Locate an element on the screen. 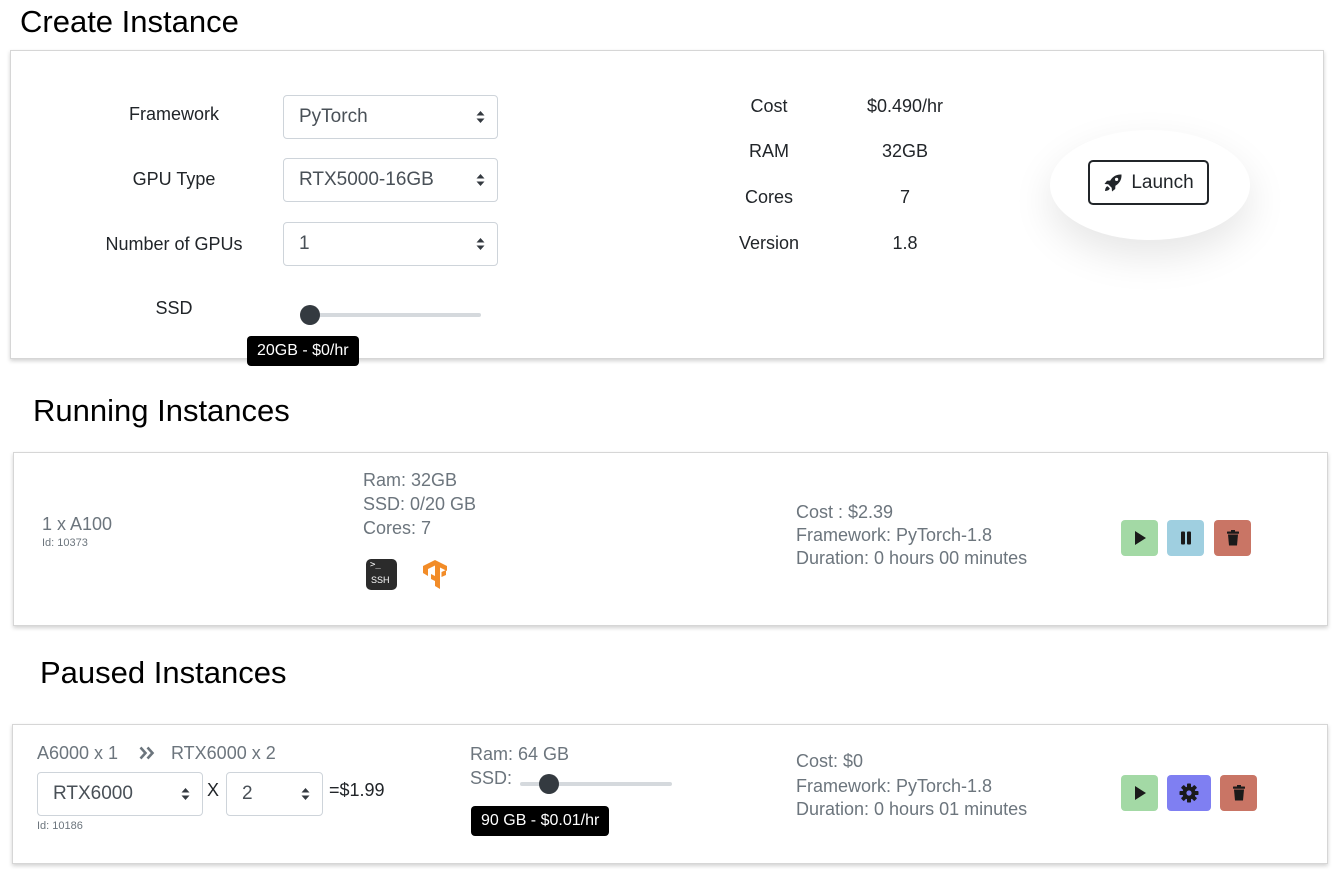 The width and height of the screenshot is (1332, 870). paused-gpu-select: RTX6000 is located at coordinates (120, 794).